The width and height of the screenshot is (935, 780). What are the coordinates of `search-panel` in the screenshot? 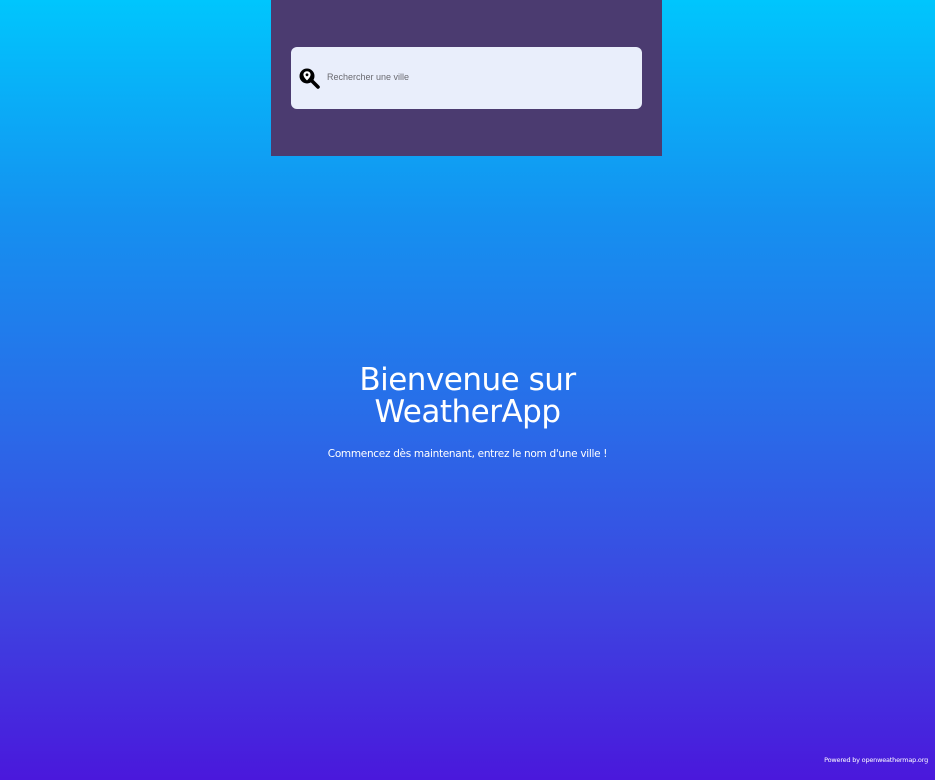 It's located at (466, 78).